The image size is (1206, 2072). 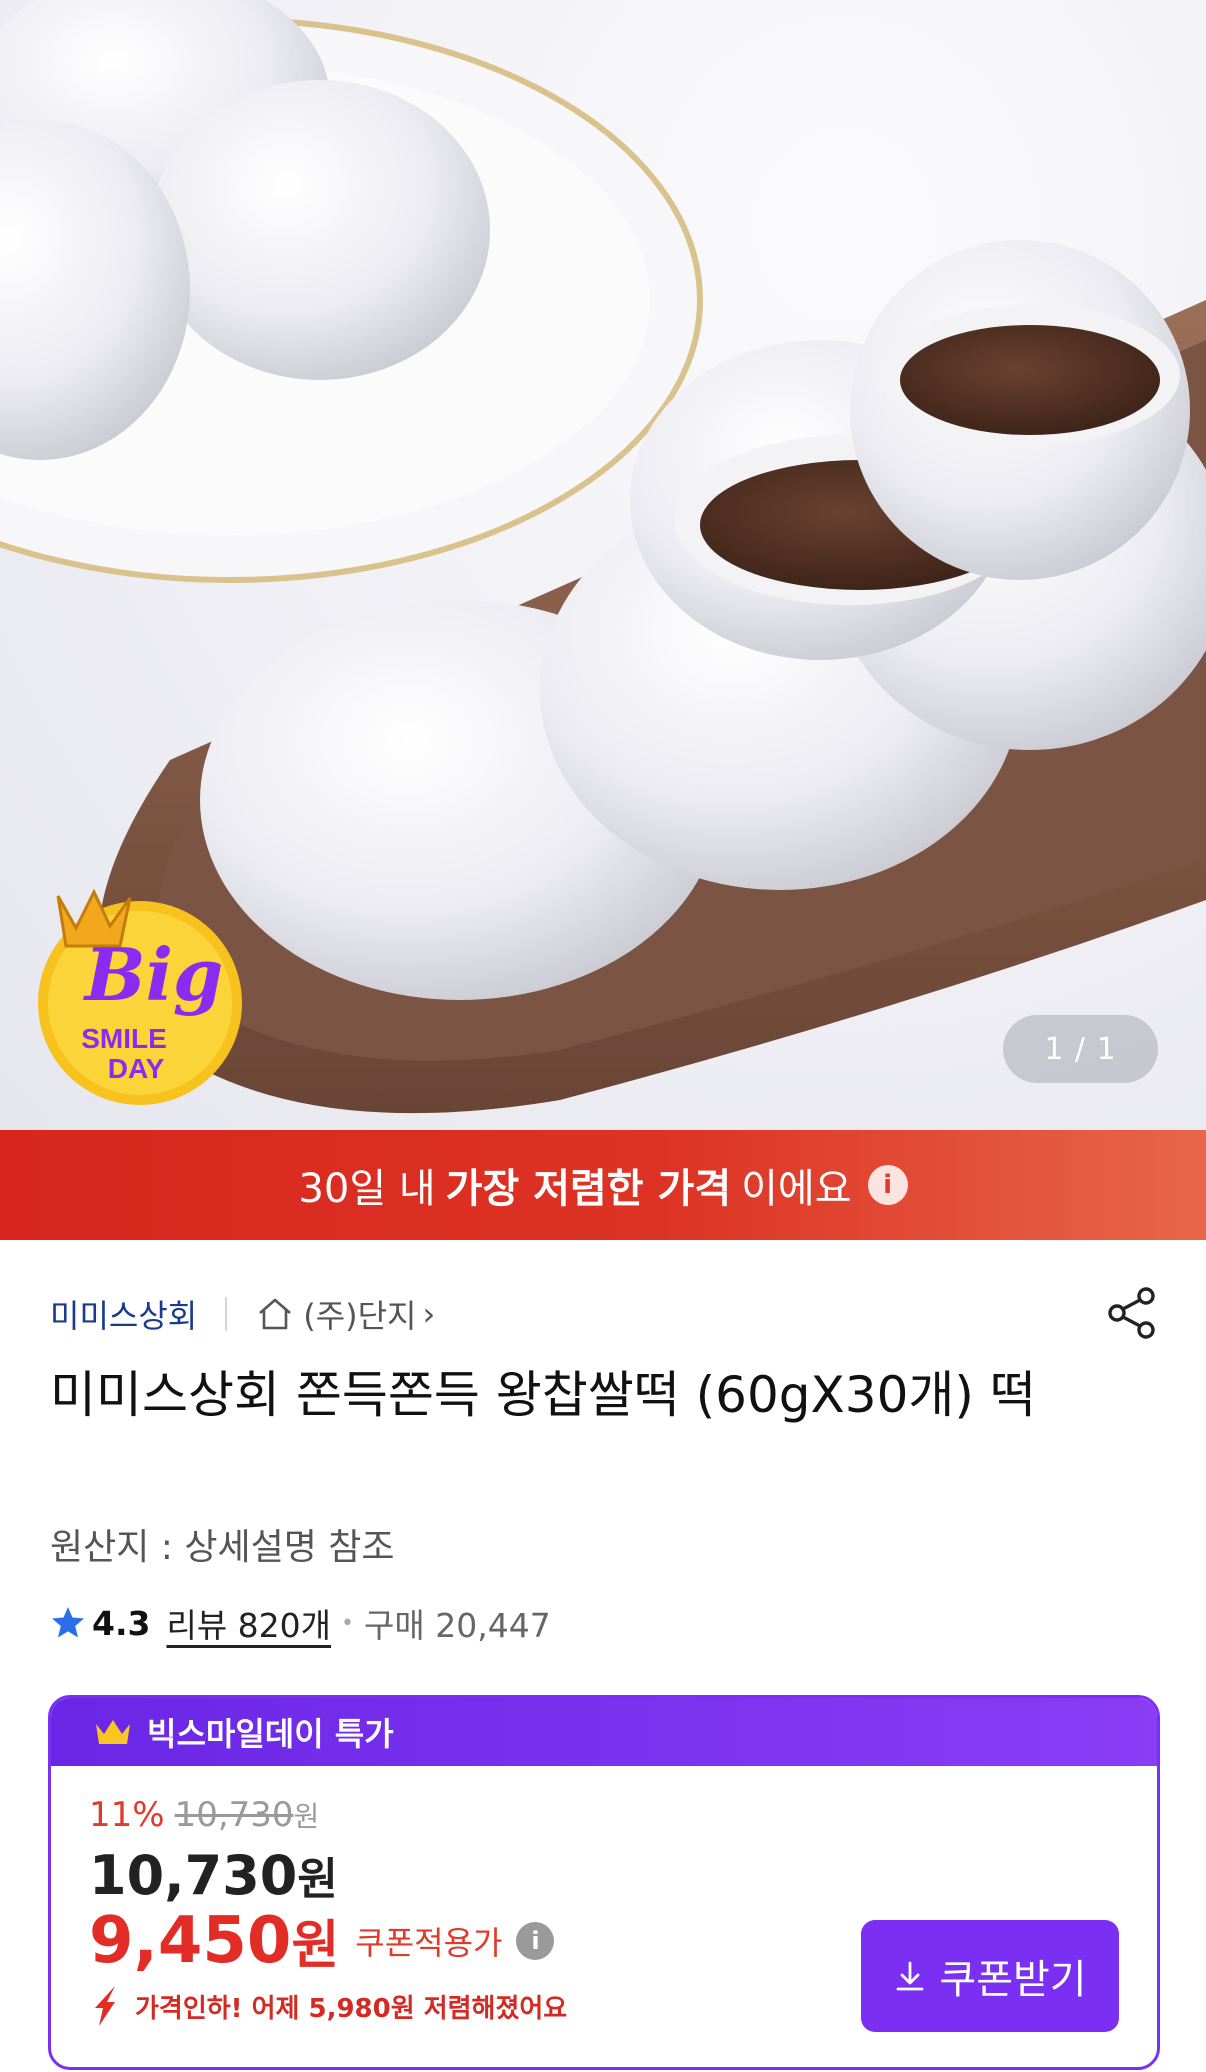 What do you see at coordinates (68, 1622) in the screenshot?
I see `star-icon` at bounding box center [68, 1622].